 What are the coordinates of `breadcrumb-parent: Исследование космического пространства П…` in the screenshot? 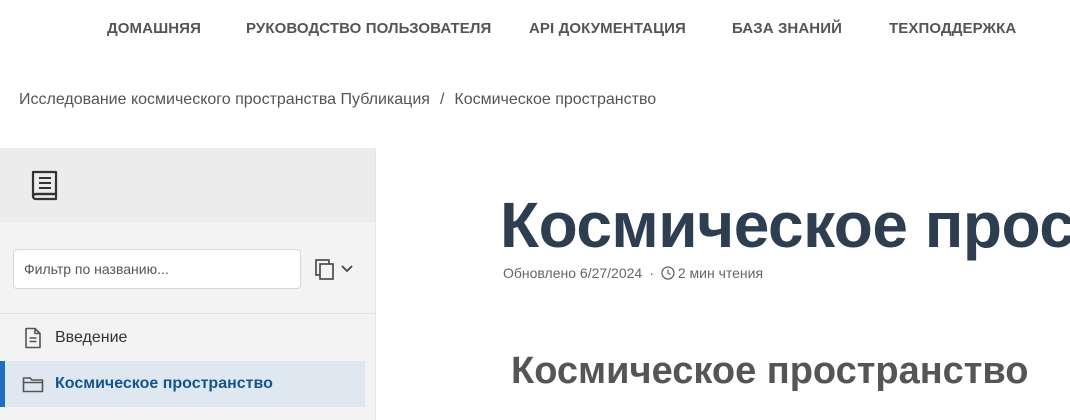 It's located at (224, 99).